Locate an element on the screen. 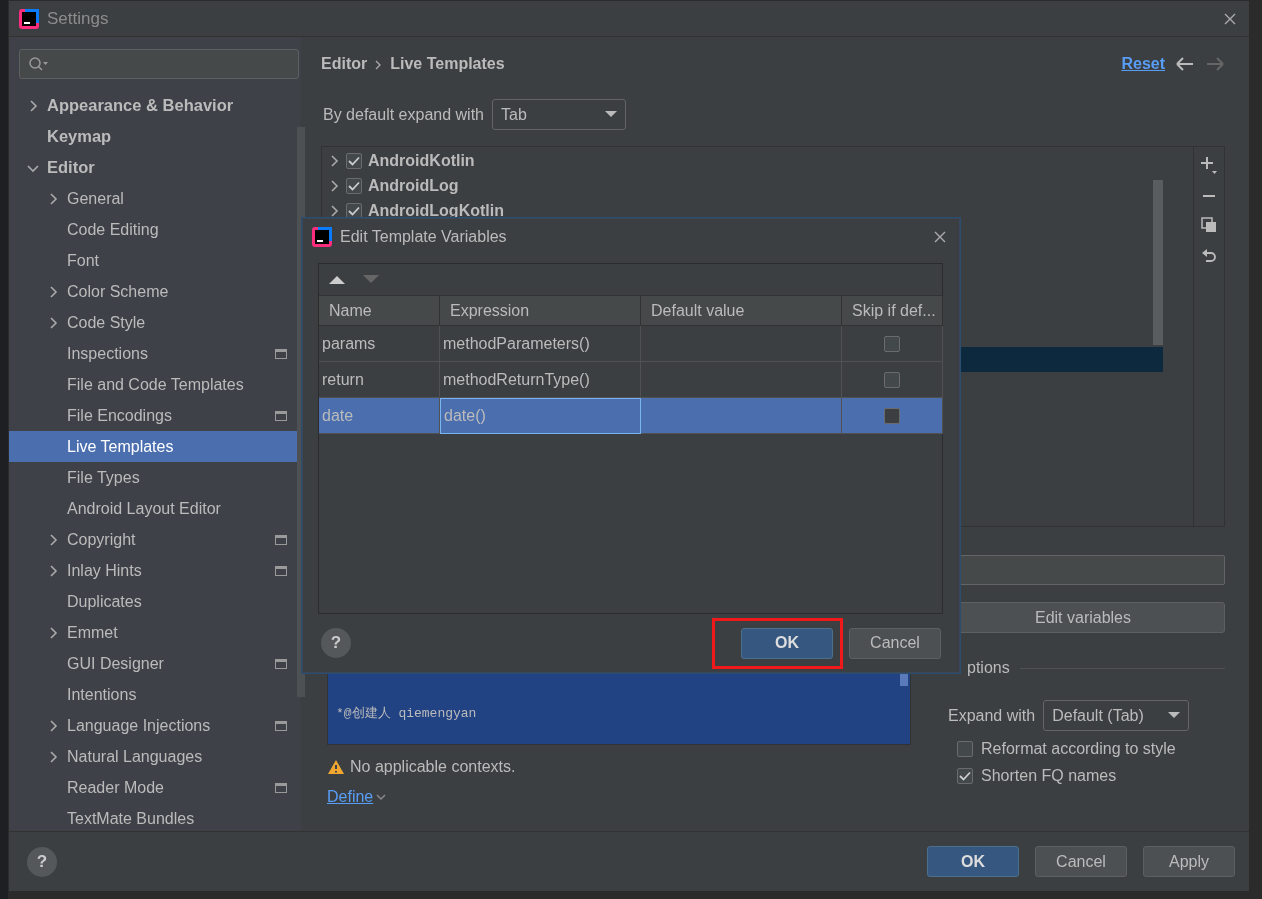 The height and width of the screenshot is (899, 1262). tree-item: Copyright is located at coordinates (155, 539).